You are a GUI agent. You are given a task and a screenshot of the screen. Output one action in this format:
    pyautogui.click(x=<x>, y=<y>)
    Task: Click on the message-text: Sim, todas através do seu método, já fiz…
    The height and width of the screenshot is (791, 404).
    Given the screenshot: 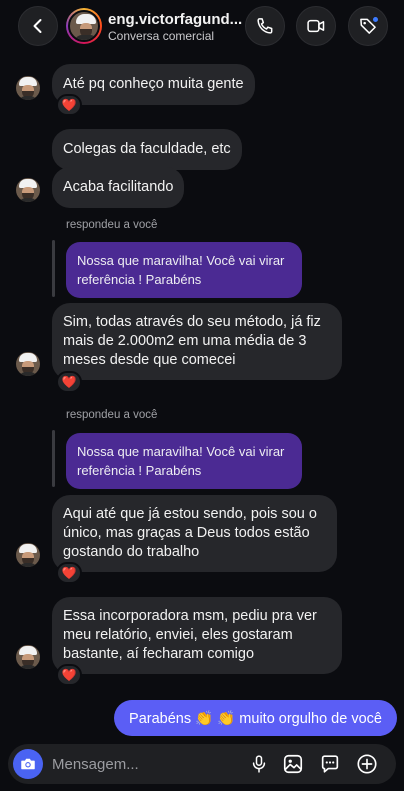 What is the action you would take?
    pyautogui.click(x=192, y=341)
    